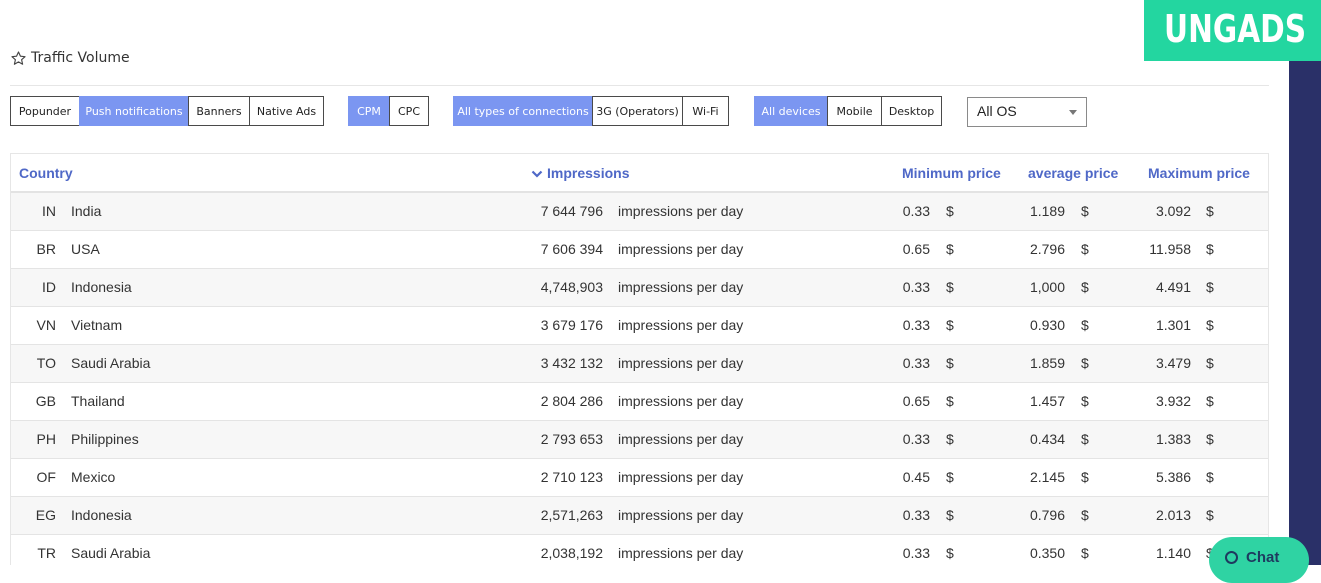 This screenshot has width=1321, height=583. What do you see at coordinates (571, 287) in the screenshot?
I see `impressions-value: 4,748,903` at bounding box center [571, 287].